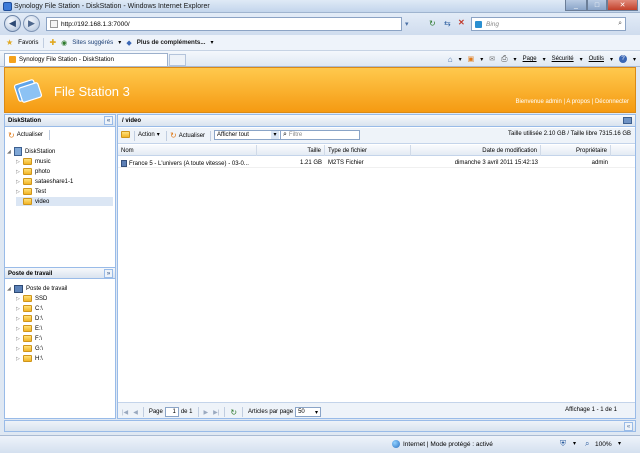 This screenshot has height=453, width=640. Describe the element at coordinates (471, 59) in the screenshot. I see `feeds-icon: ▣` at that location.